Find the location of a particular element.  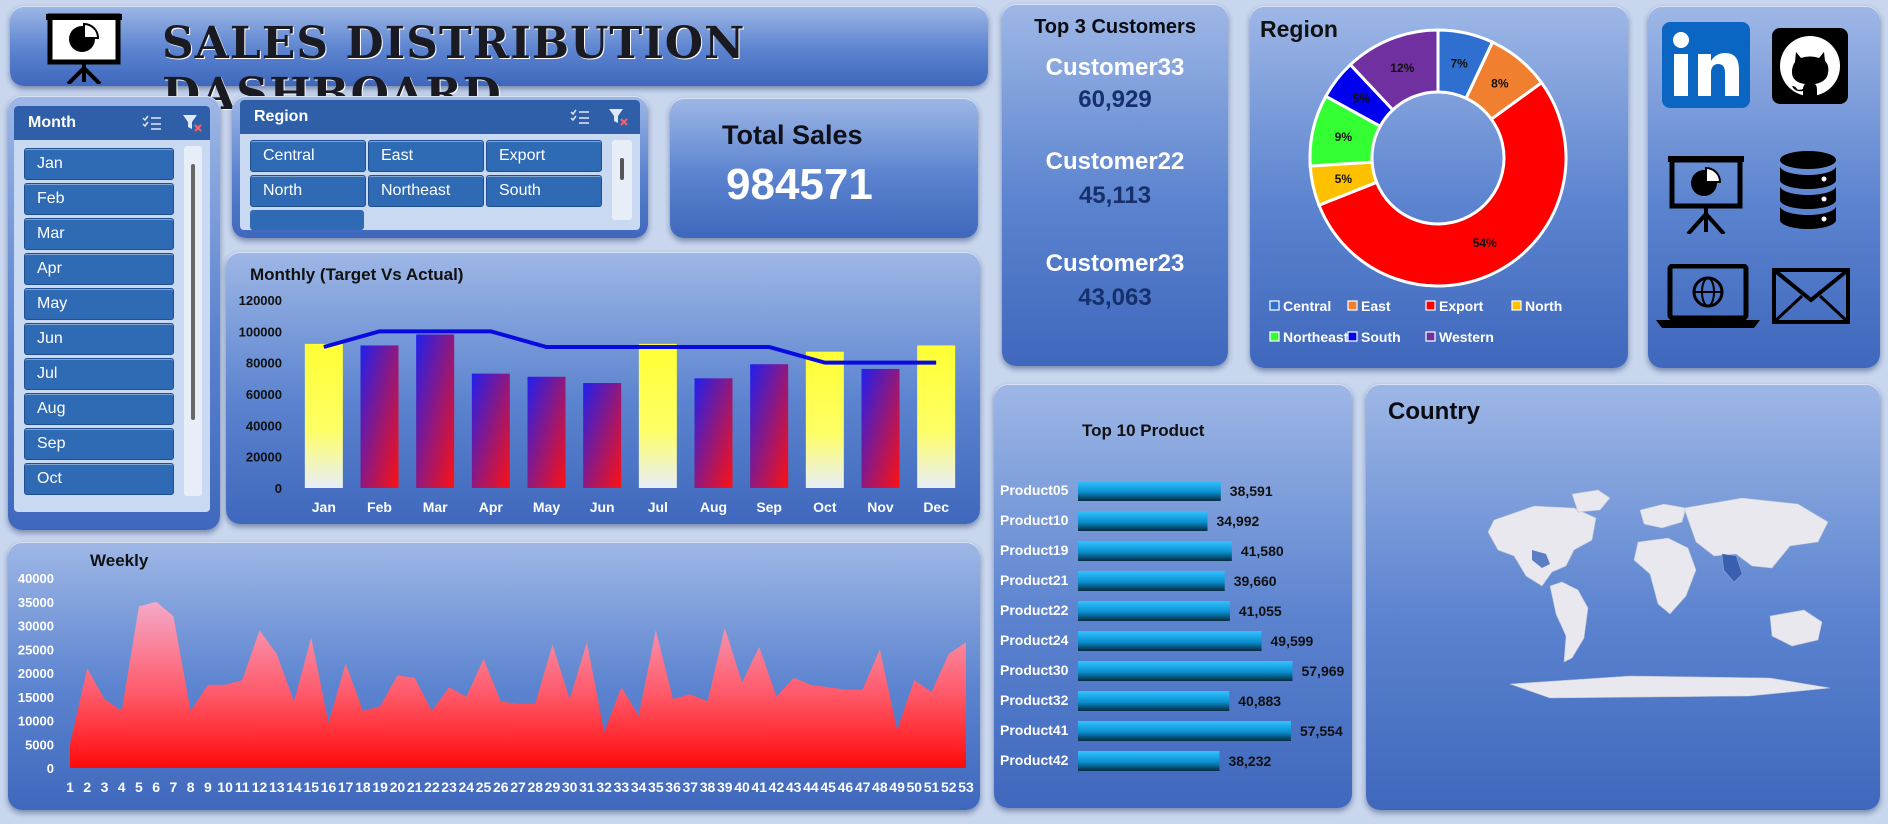

social-icons-panel is located at coordinates (1764, 187).